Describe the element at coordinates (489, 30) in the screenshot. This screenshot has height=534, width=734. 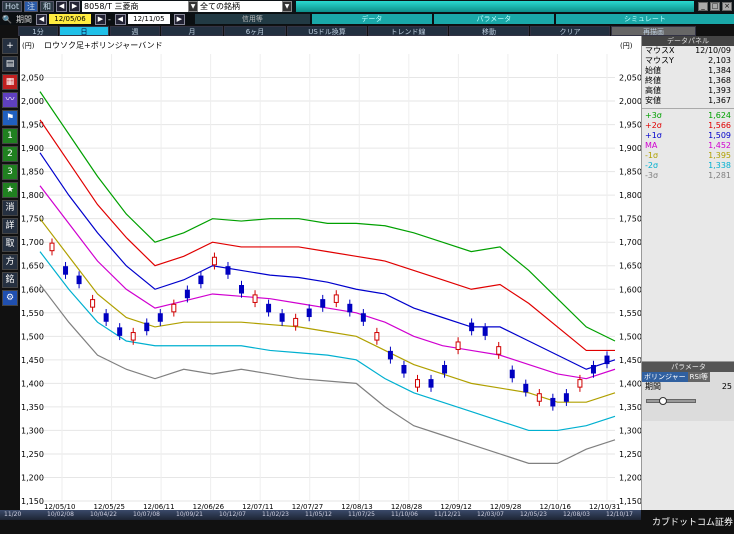
I see `move-button: 移動` at that location.